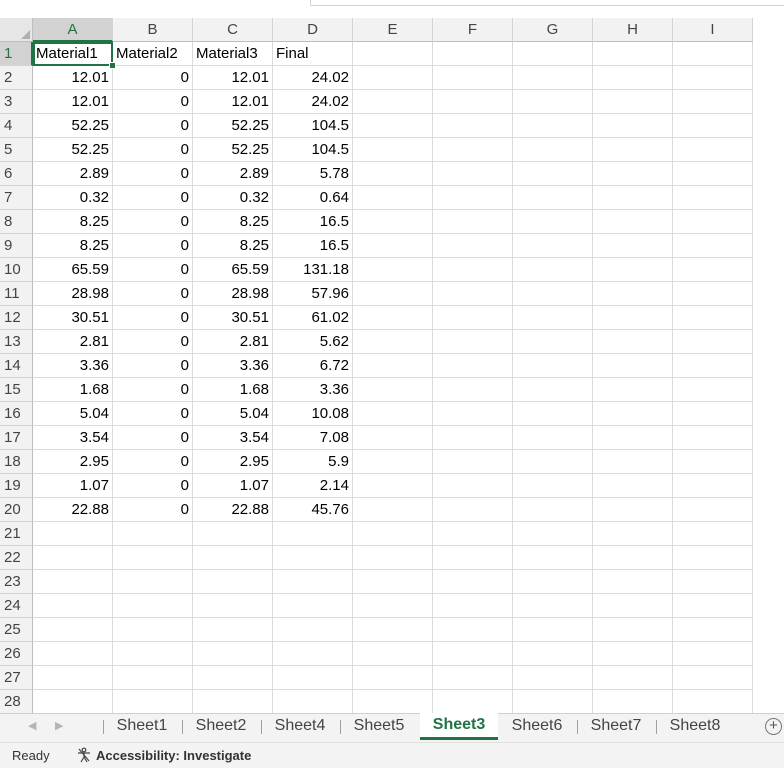 Image resolution: width=784 pixels, height=768 pixels. What do you see at coordinates (393, 198) in the screenshot?
I see `cell-E7` at bounding box center [393, 198].